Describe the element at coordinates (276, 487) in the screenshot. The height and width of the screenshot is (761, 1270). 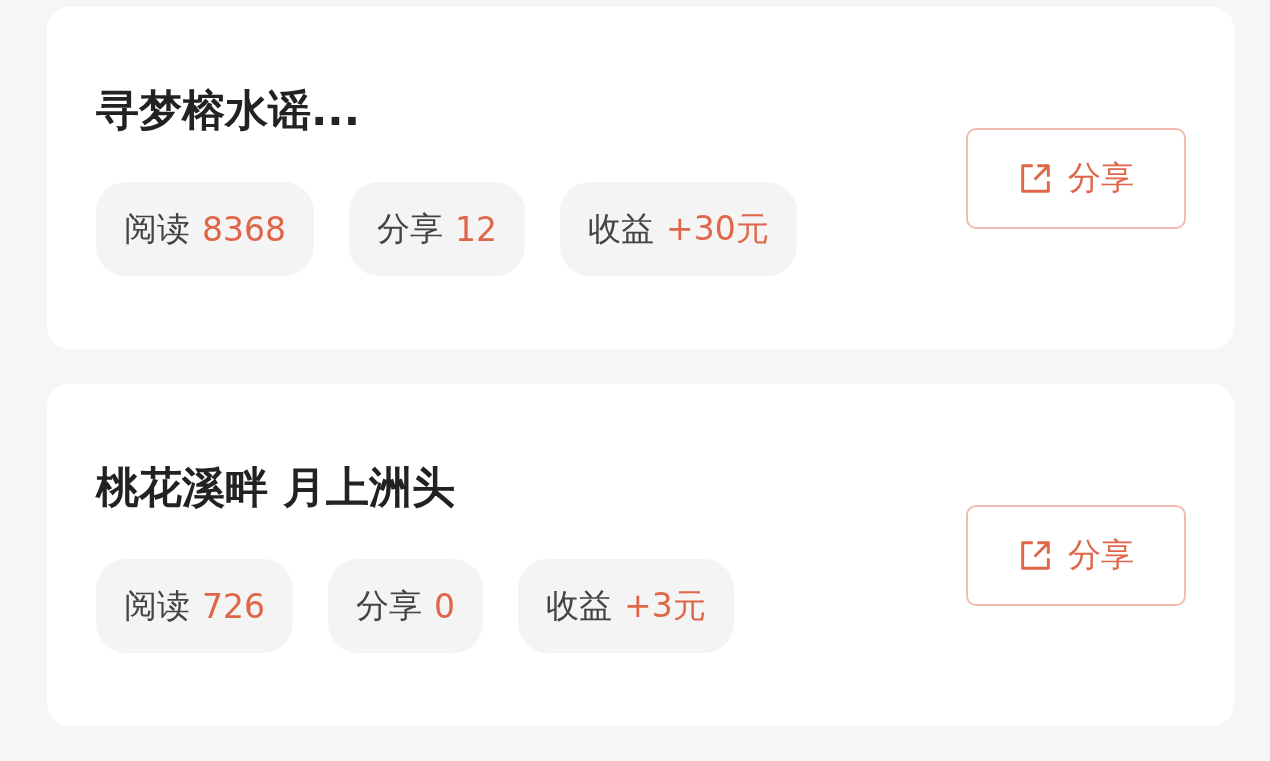
I see `article-title: 桃花溪畔 月上洲头` at that location.